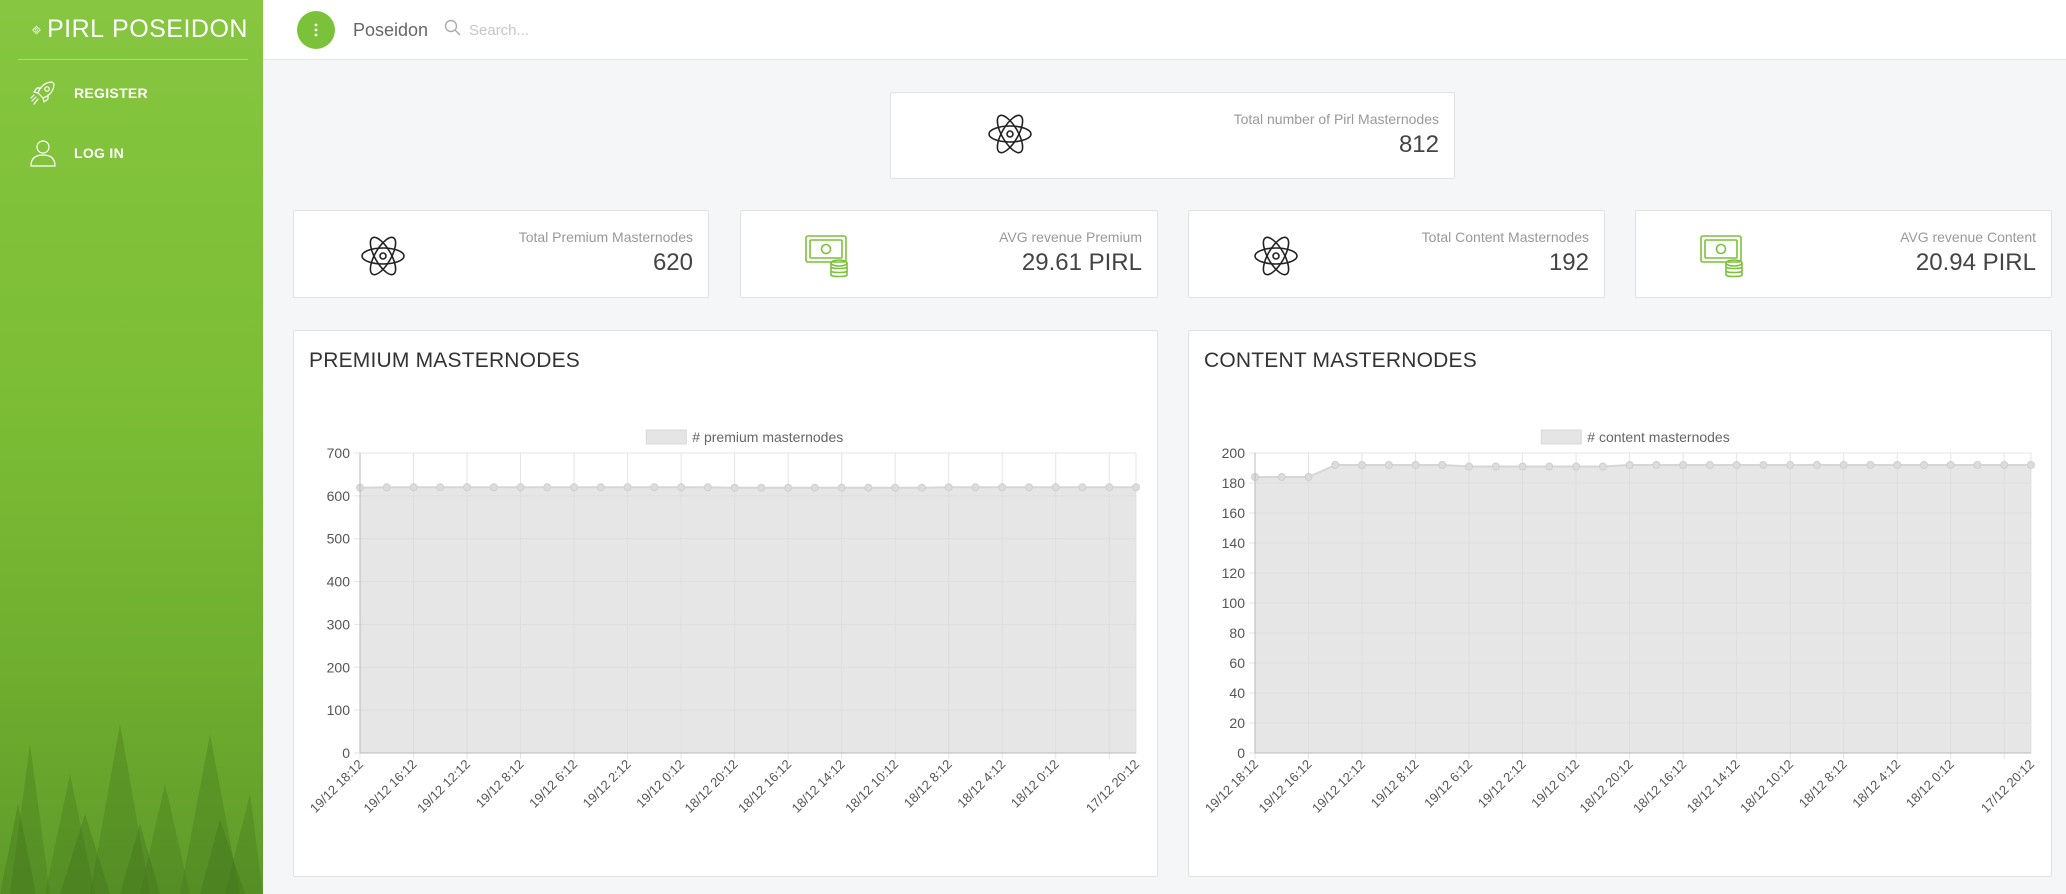 The width and height of the screenshot is (2066, 894). I want to click on forest-background-image, so click(131, 809).